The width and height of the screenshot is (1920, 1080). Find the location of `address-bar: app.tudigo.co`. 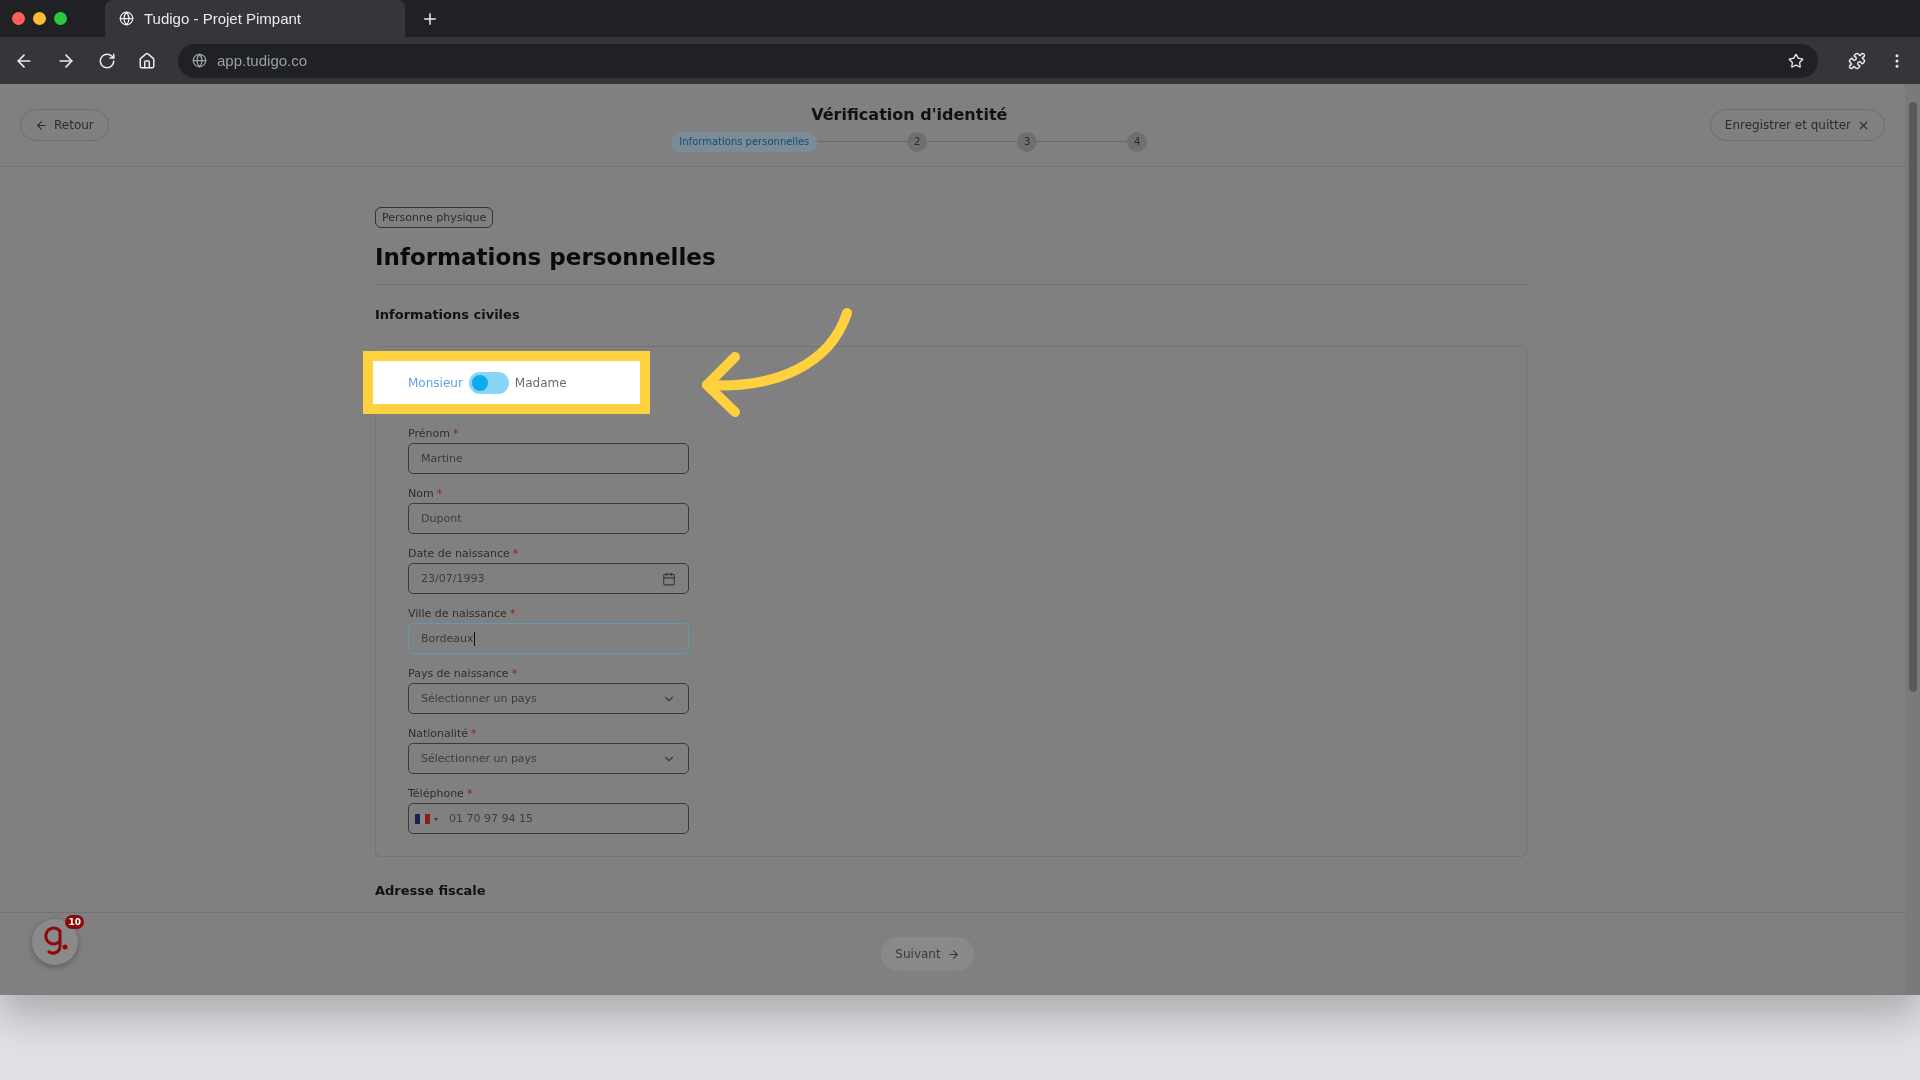

address-bar: app.tudigo.co is located at coordinates (998, 60).